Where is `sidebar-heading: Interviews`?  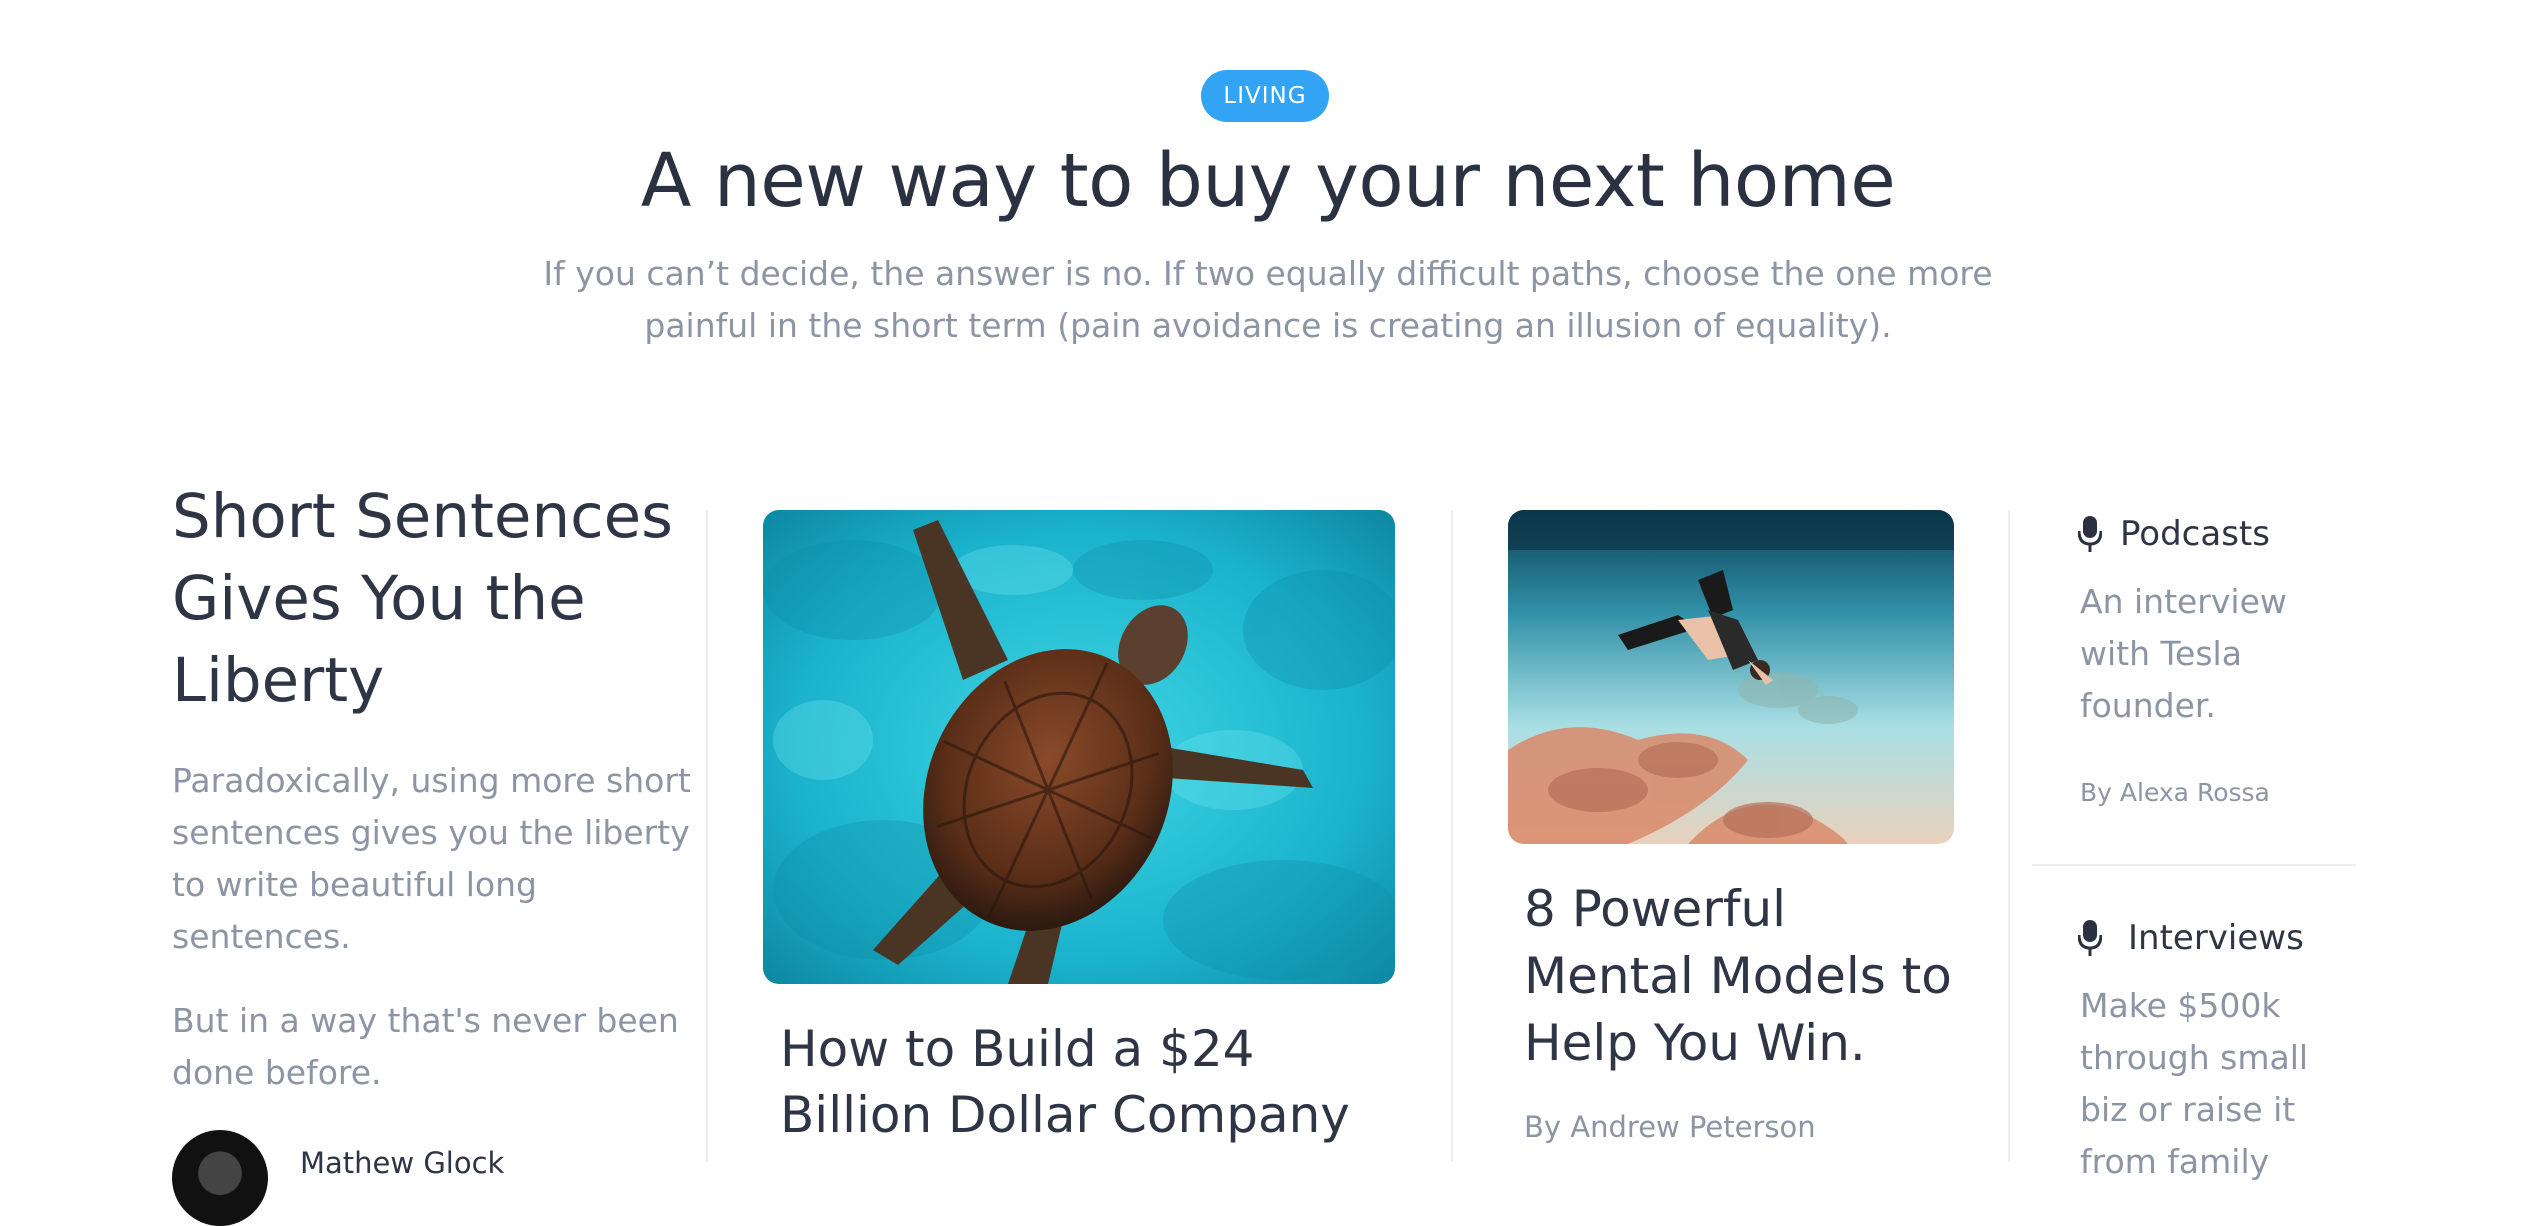 sidebar-heading: Interviews is located at coordinates (2216, 938).